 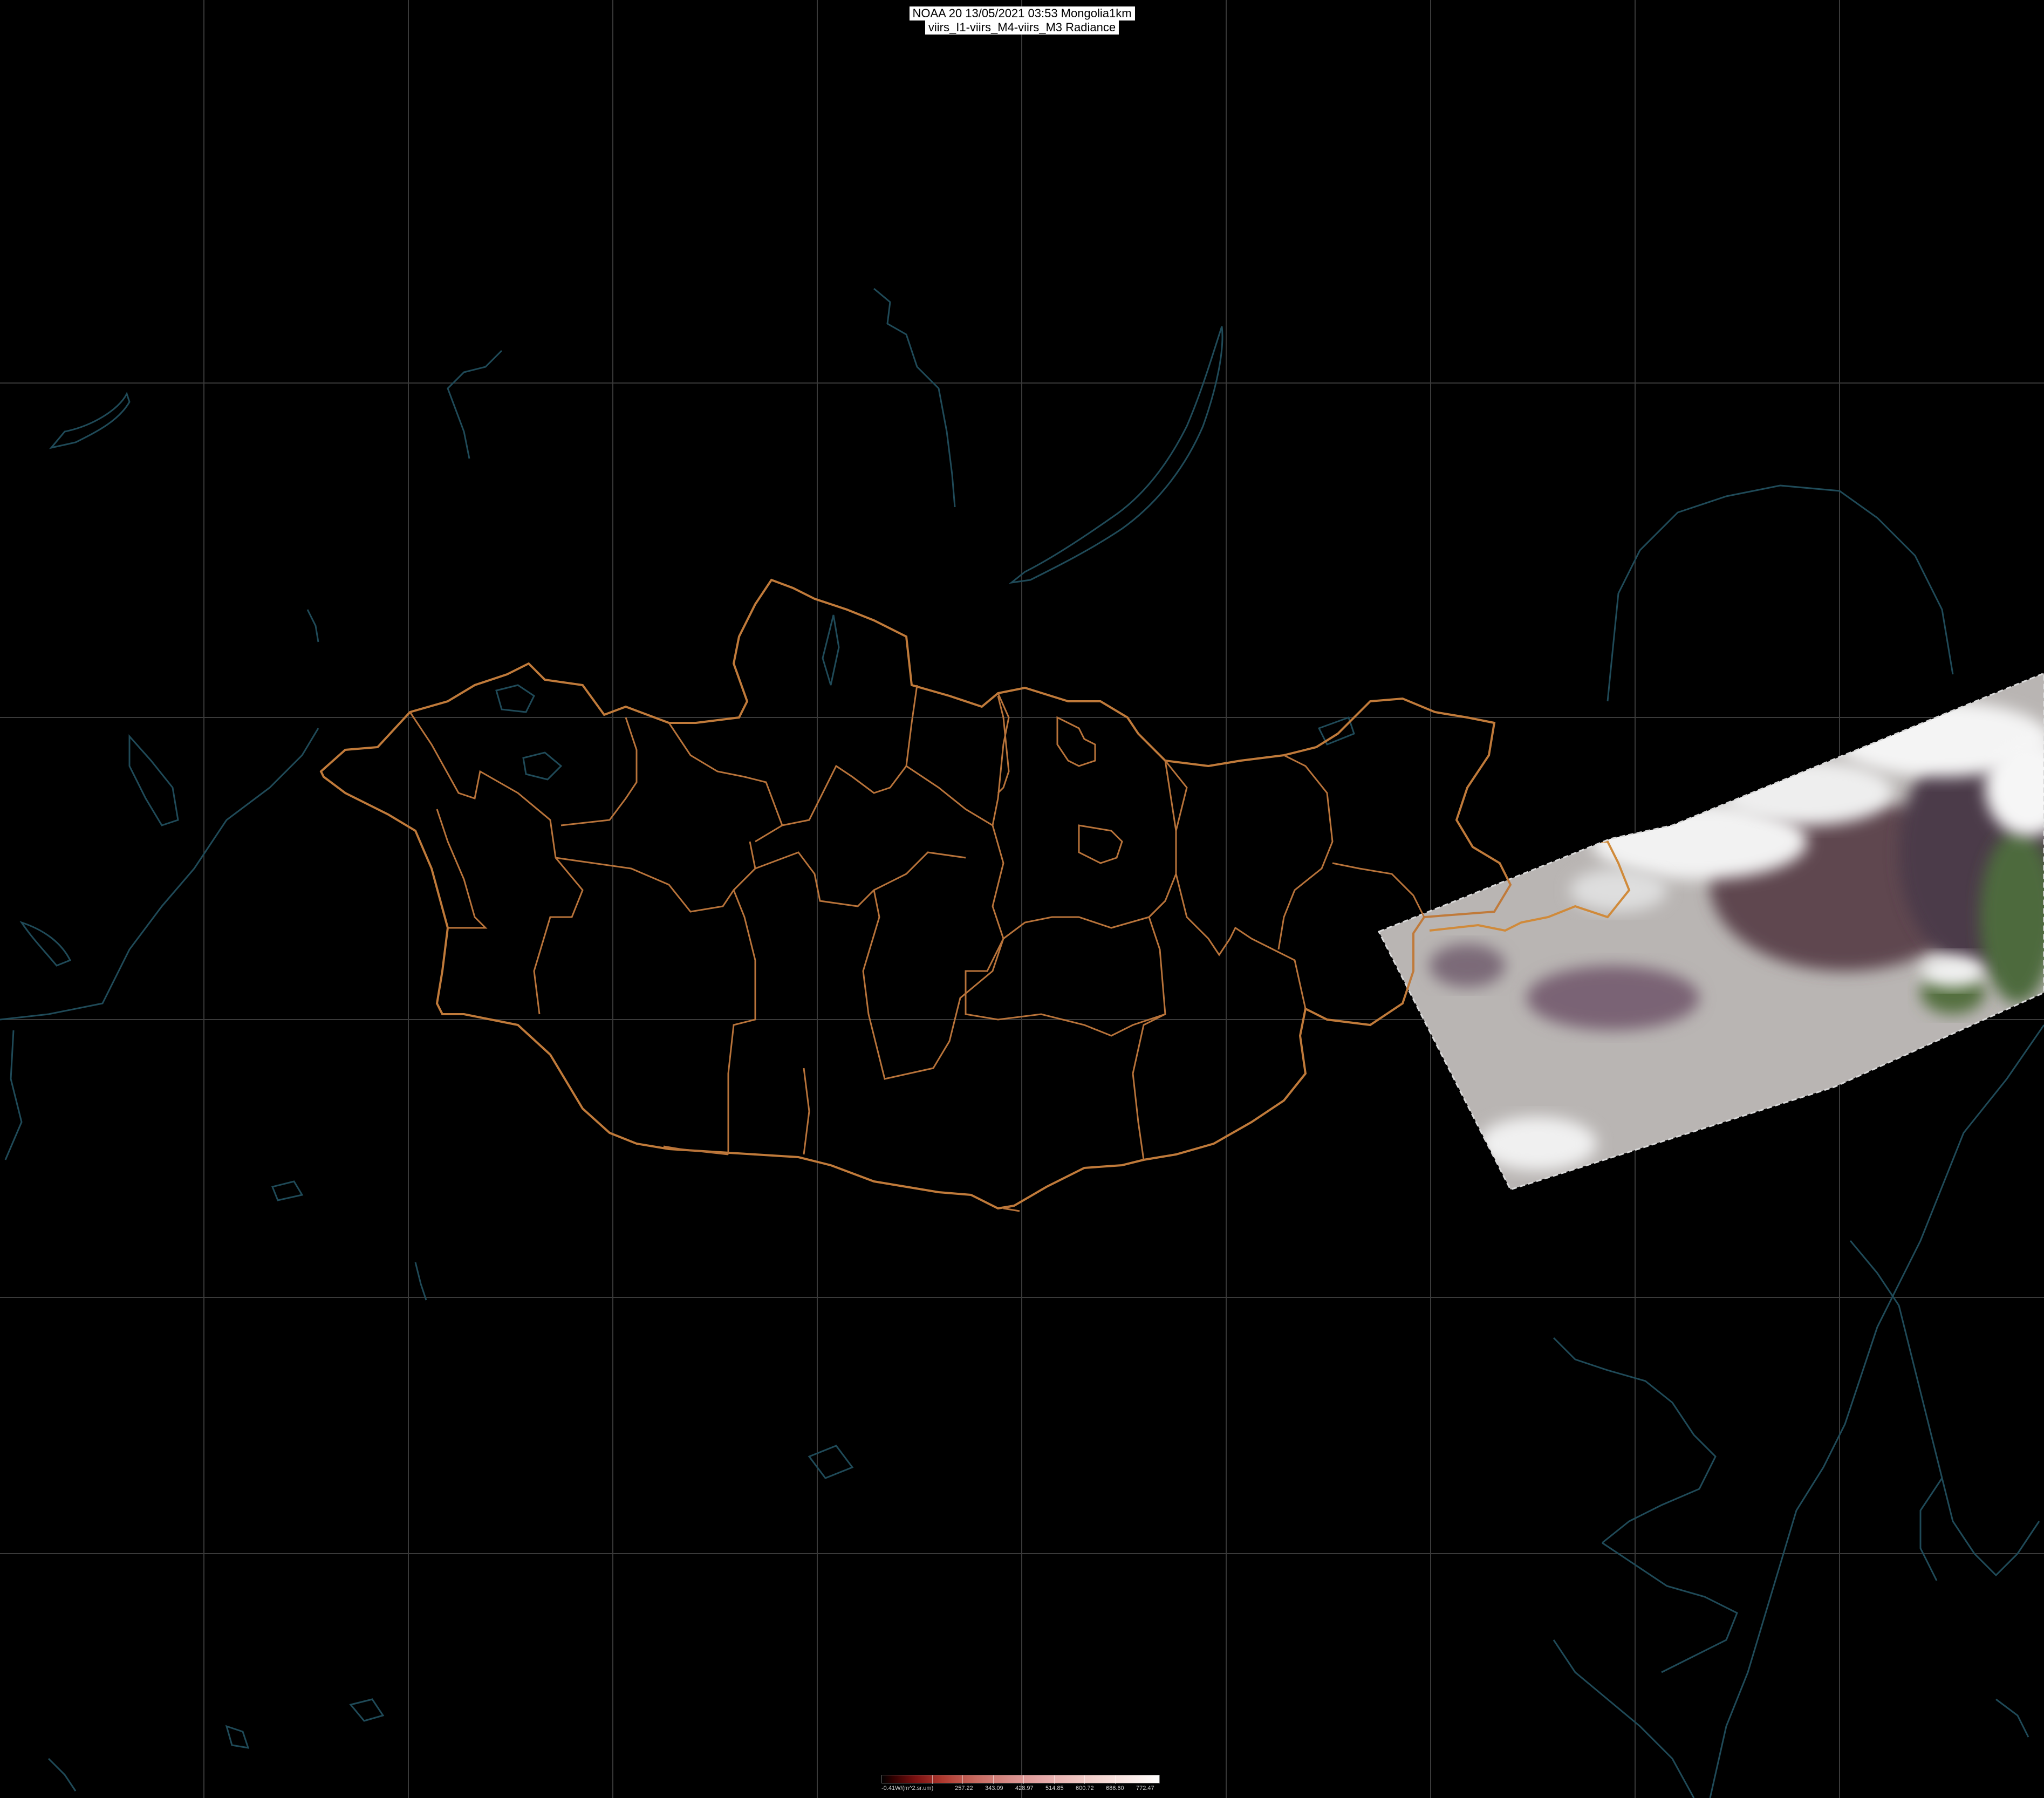 What do you see at coordinates (1145, 1788) in the screenshot?
I see `legend-label: 772.47` at bounding box center [1145, 1788].